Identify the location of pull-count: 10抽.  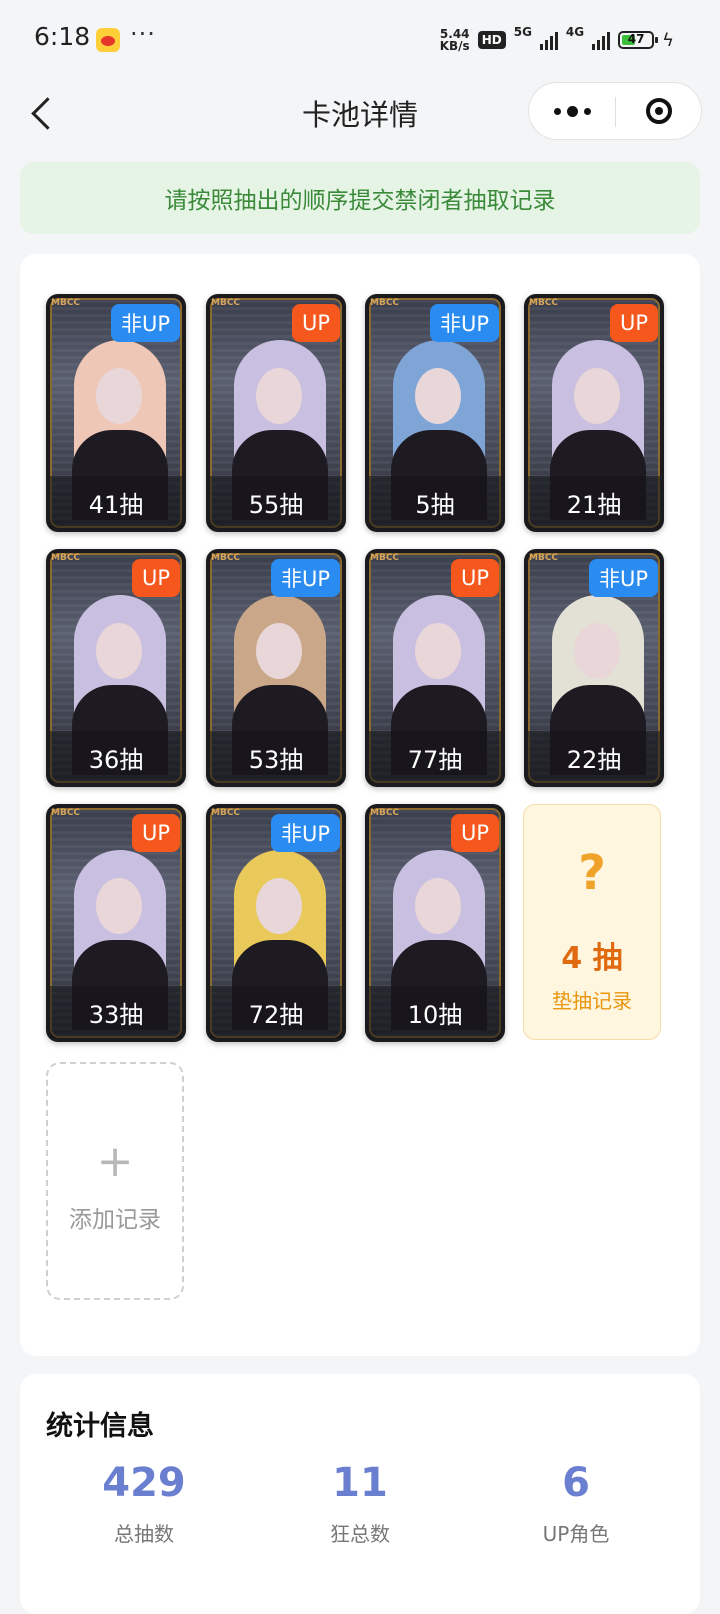
(435, 1012).